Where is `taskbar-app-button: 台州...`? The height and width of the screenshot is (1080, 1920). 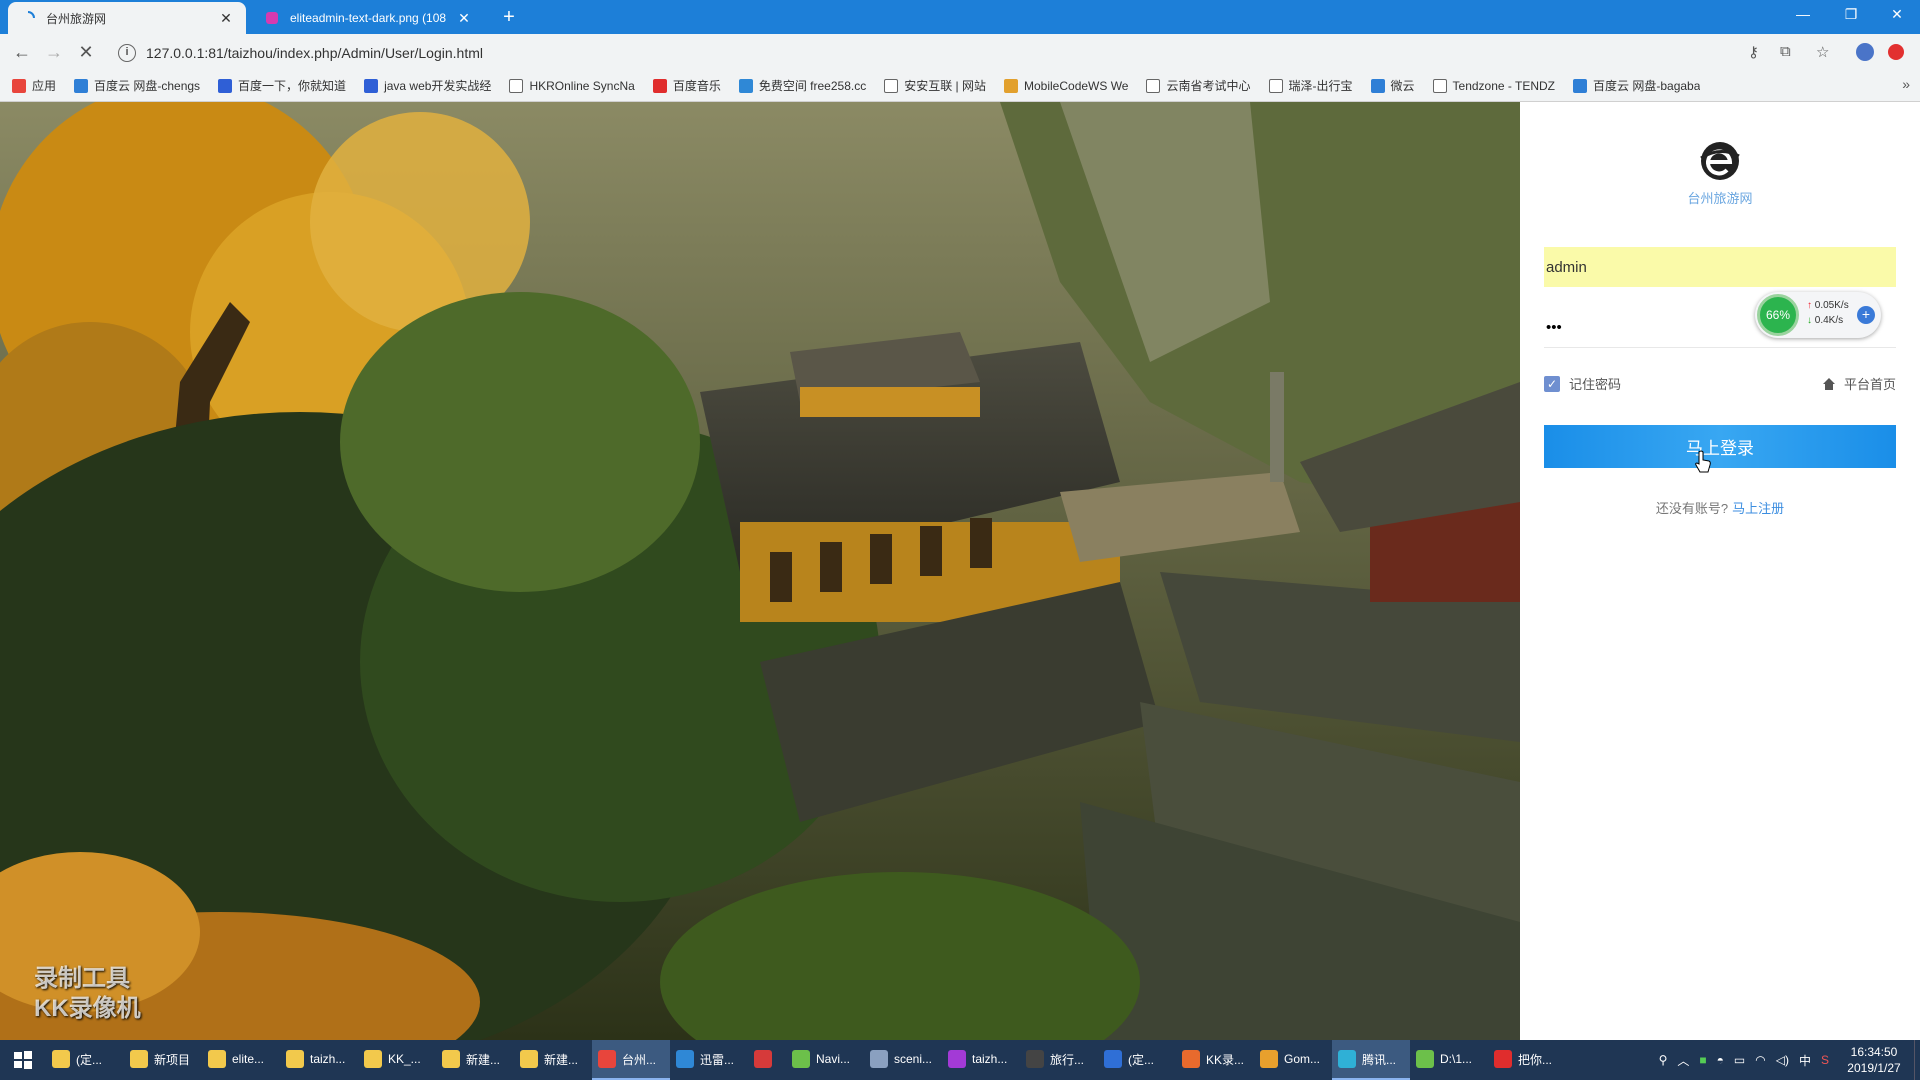
taskbar-app-button: 台州... is located at coordinates (631, 1060).